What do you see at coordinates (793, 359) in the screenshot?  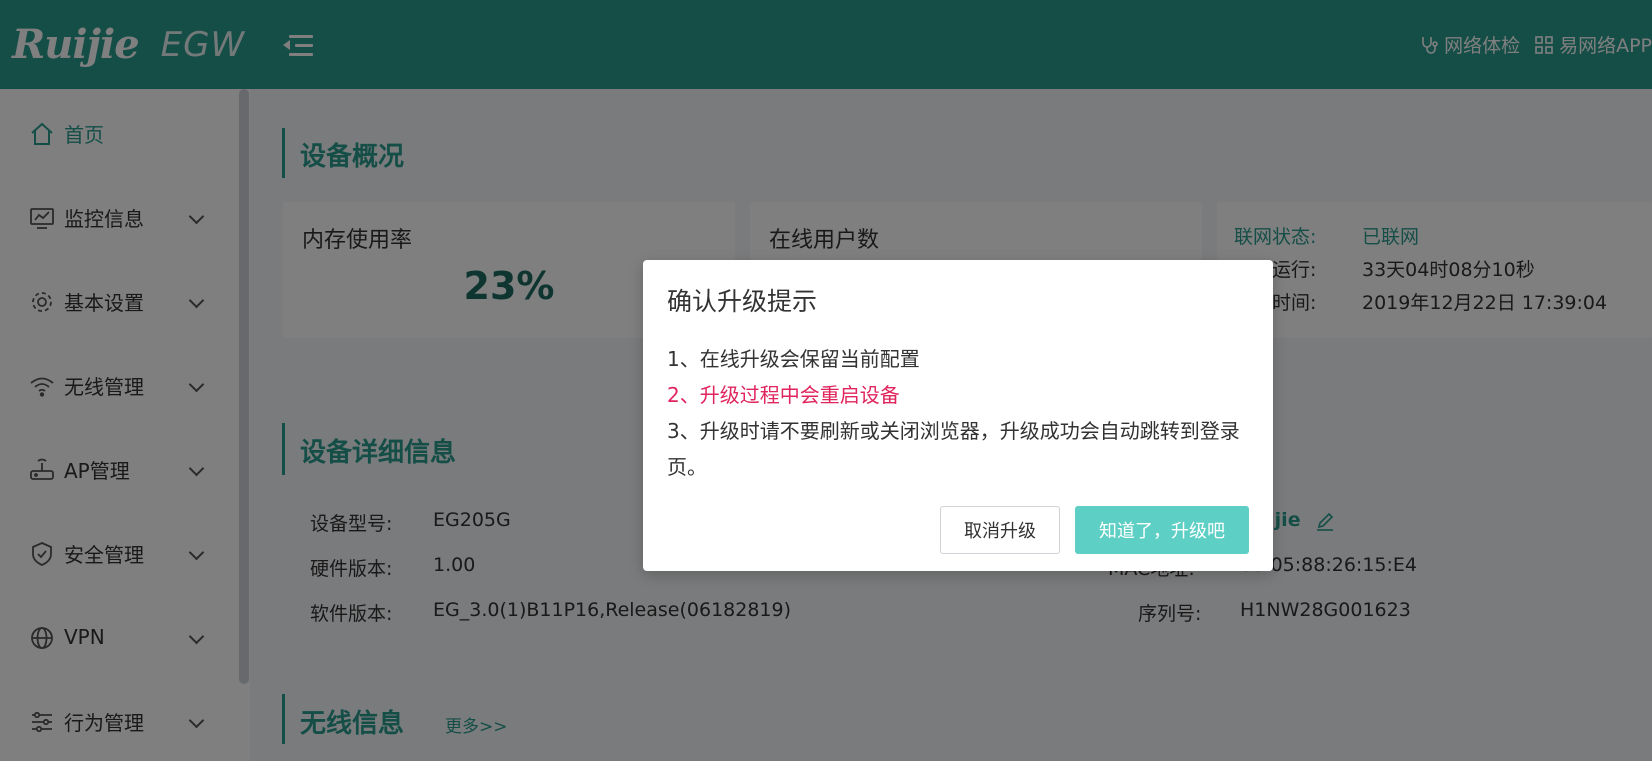 I see `dialog-line-1: 1、在线升级会保留当前配置` at bounding box center [793, 359].